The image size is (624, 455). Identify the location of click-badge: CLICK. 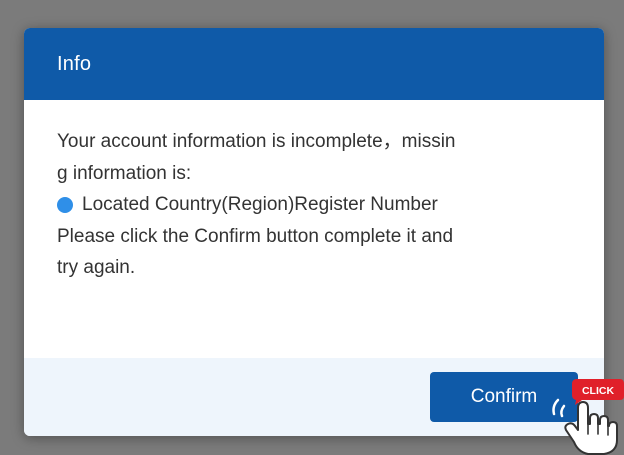
(598, 392).